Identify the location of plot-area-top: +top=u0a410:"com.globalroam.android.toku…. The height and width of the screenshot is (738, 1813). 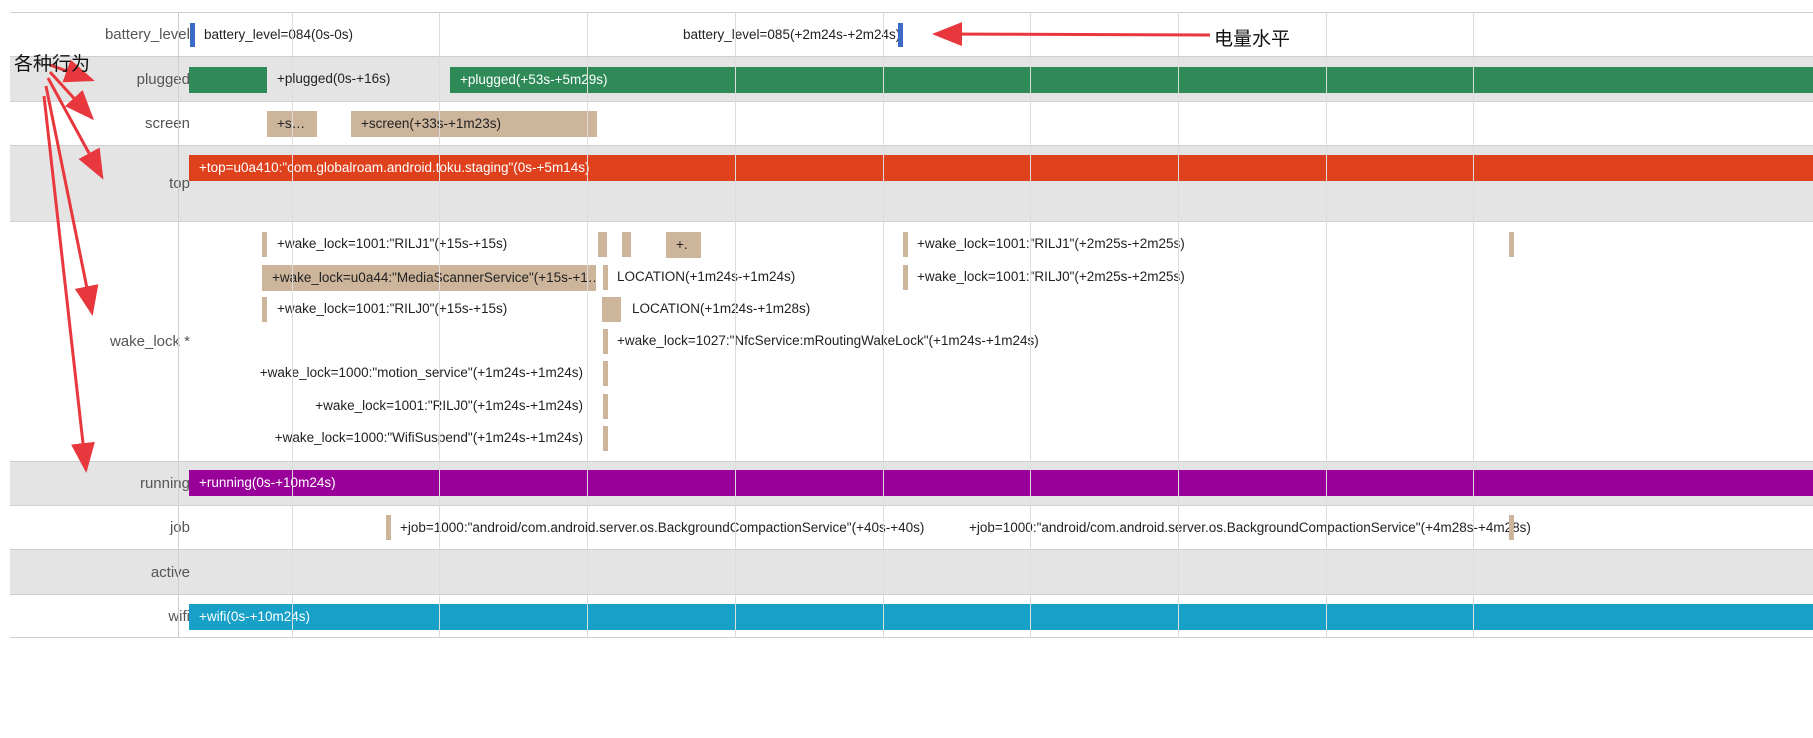
(1000, 183).